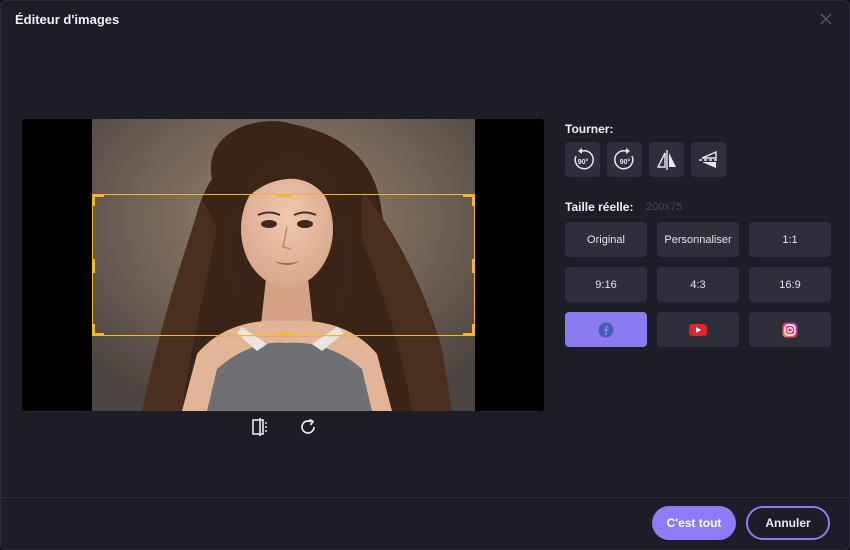  Describe the element at coordinates (698, 239) in the screenshot. I see `ratio-custom-button: Personnaliser` at that location.